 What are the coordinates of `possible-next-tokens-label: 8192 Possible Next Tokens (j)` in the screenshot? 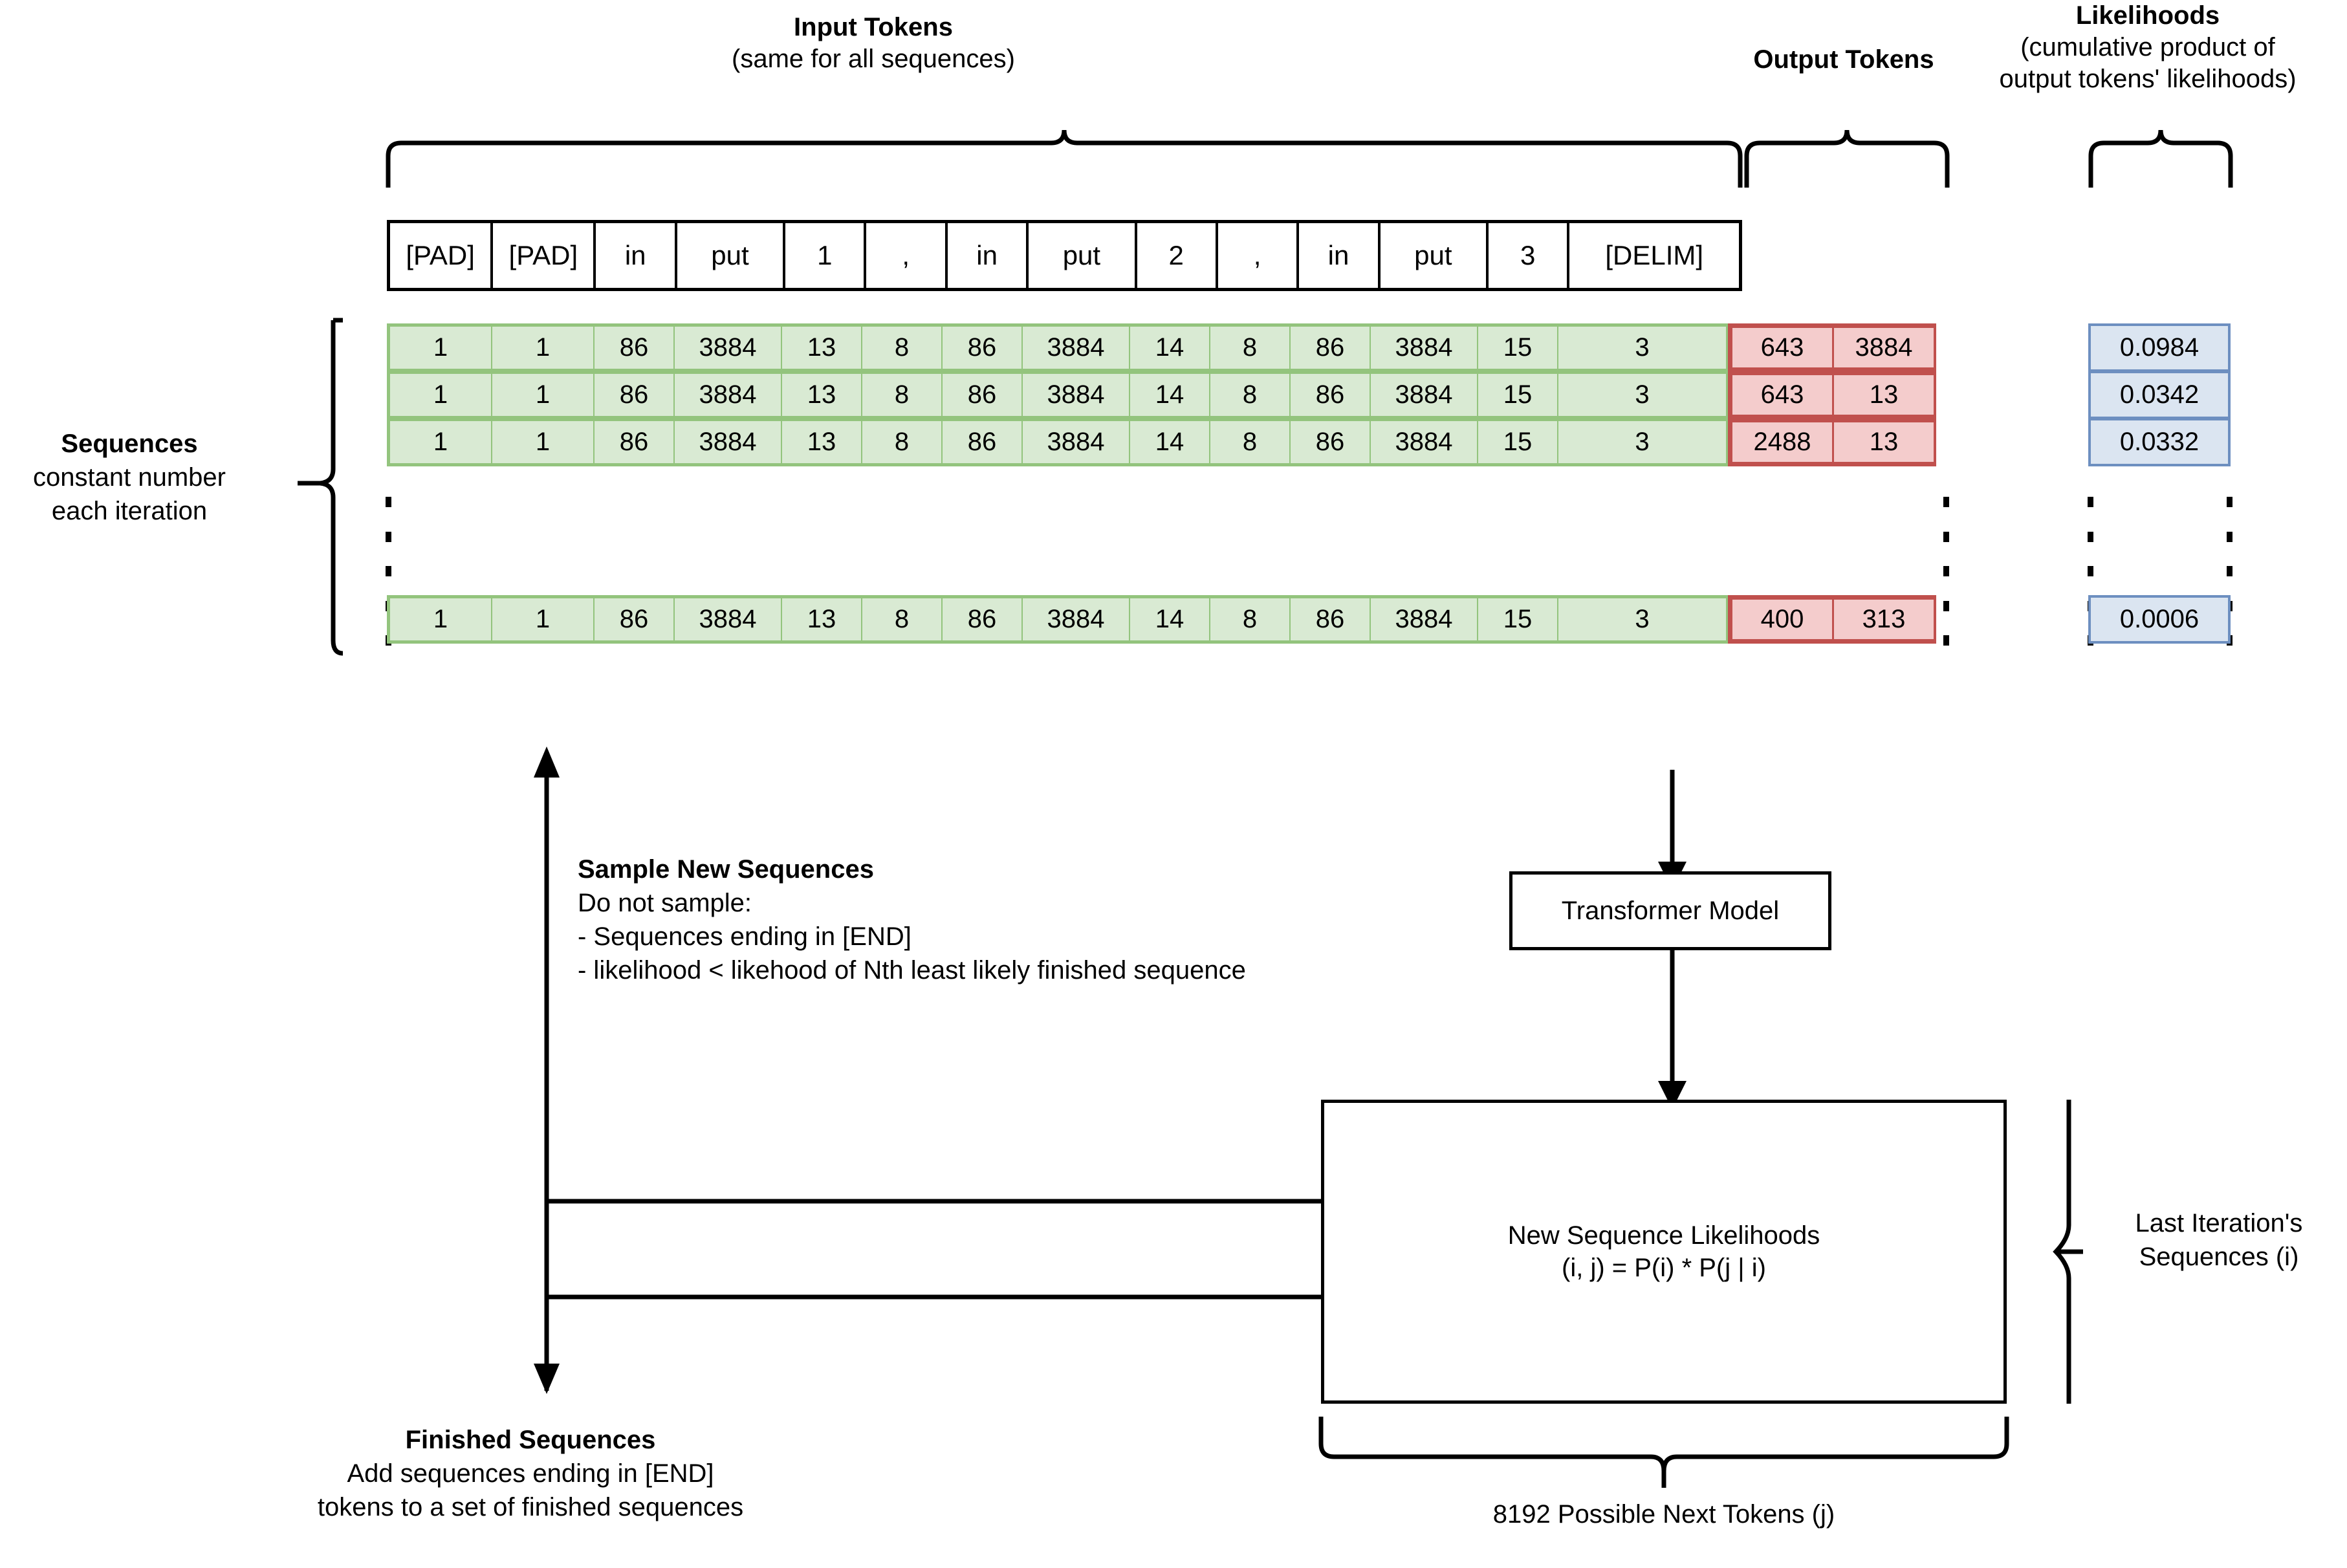 It's located at (1663, 1514).